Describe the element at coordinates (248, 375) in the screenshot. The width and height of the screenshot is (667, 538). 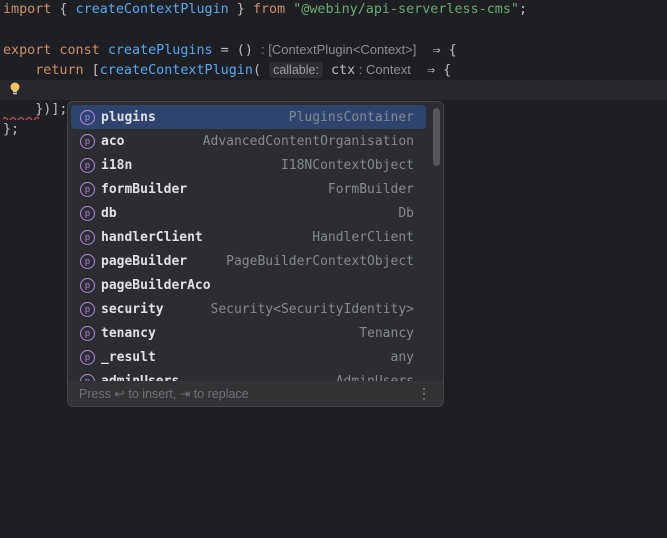
I see `completion-item: p adminUsers AdminUsers` at that location.